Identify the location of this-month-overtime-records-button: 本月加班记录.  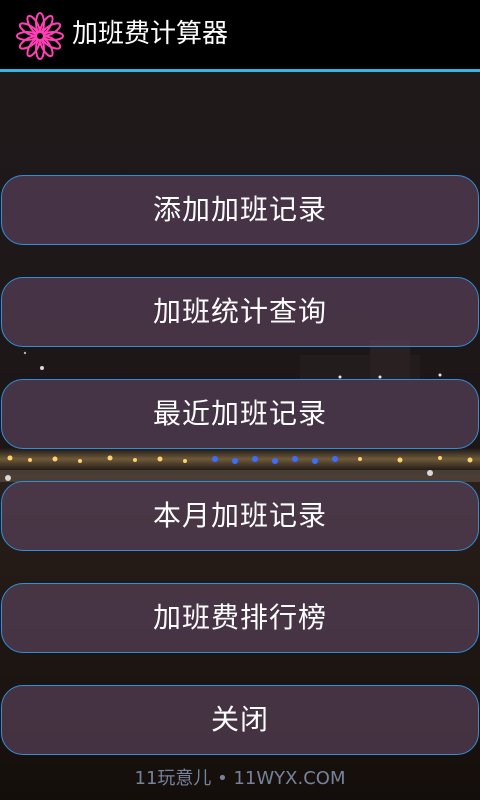
(240, 516).